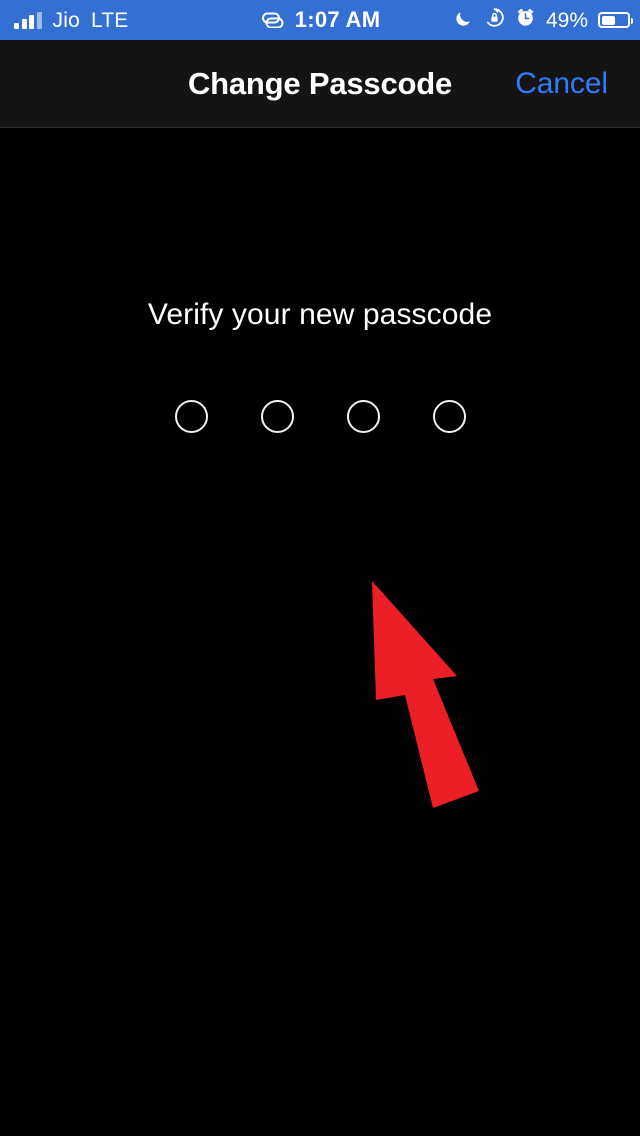 The width and height of the screenshot is (640, 1136). What do you see at coordinates (561, 83) in the screenshot?
I see `cancel-button: Cancel` at bounding box center [561, 83].